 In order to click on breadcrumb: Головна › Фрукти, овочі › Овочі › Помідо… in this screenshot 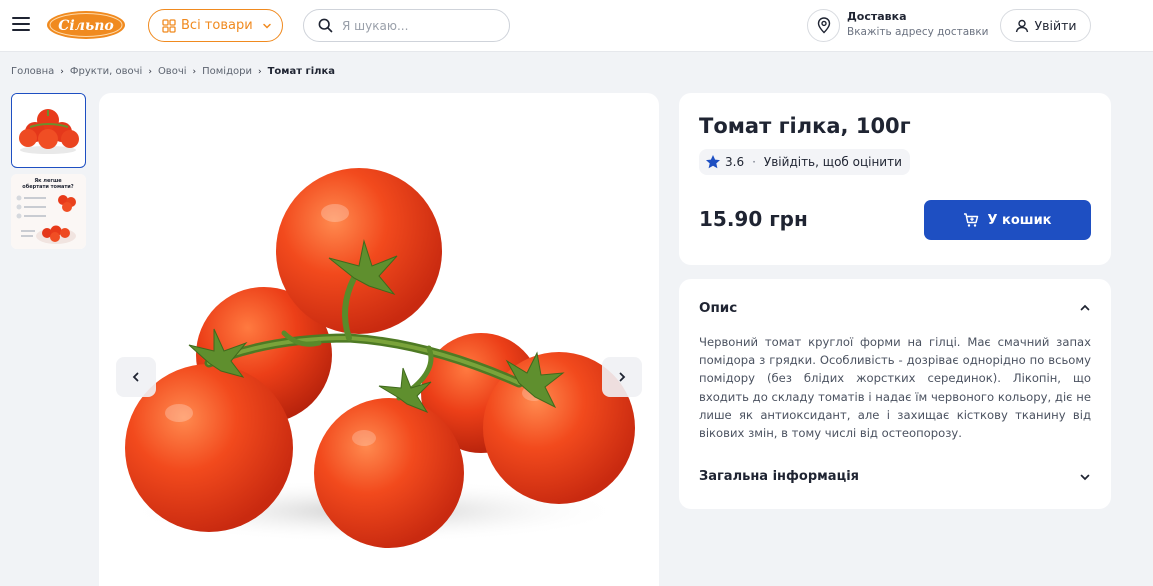, I will do `click(173, 71)`.